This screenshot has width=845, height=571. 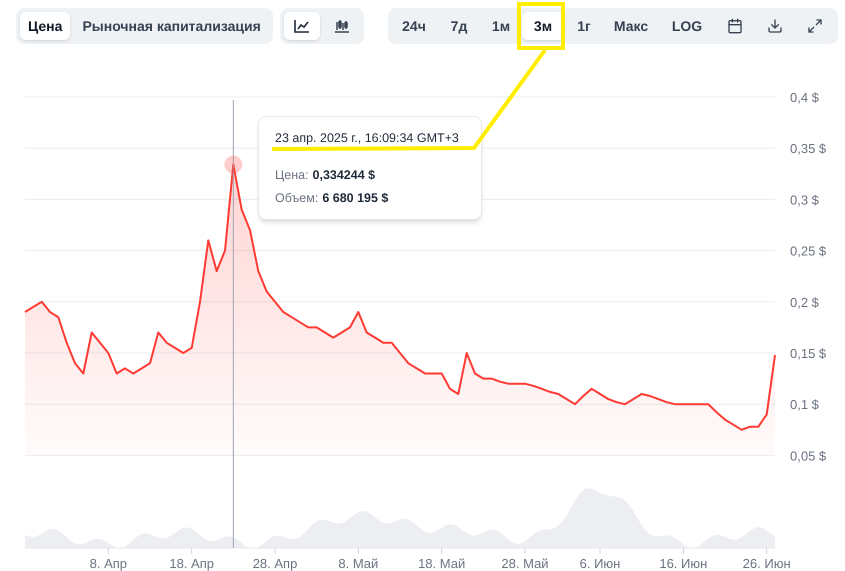 I want to click on tooltip-value: 6 680 195 $, so click(x=355, y=198).